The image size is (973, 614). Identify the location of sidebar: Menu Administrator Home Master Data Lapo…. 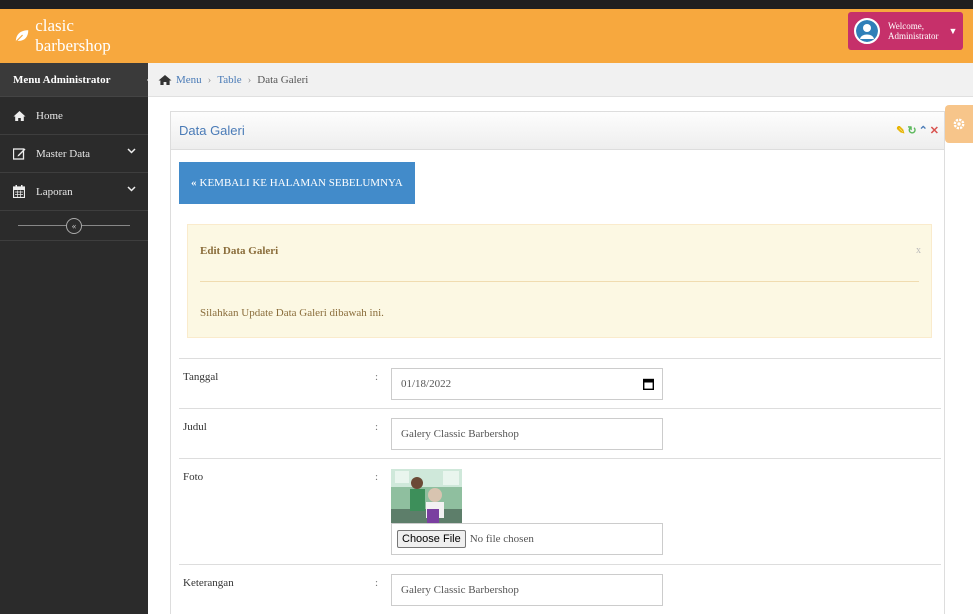
(74, 338).